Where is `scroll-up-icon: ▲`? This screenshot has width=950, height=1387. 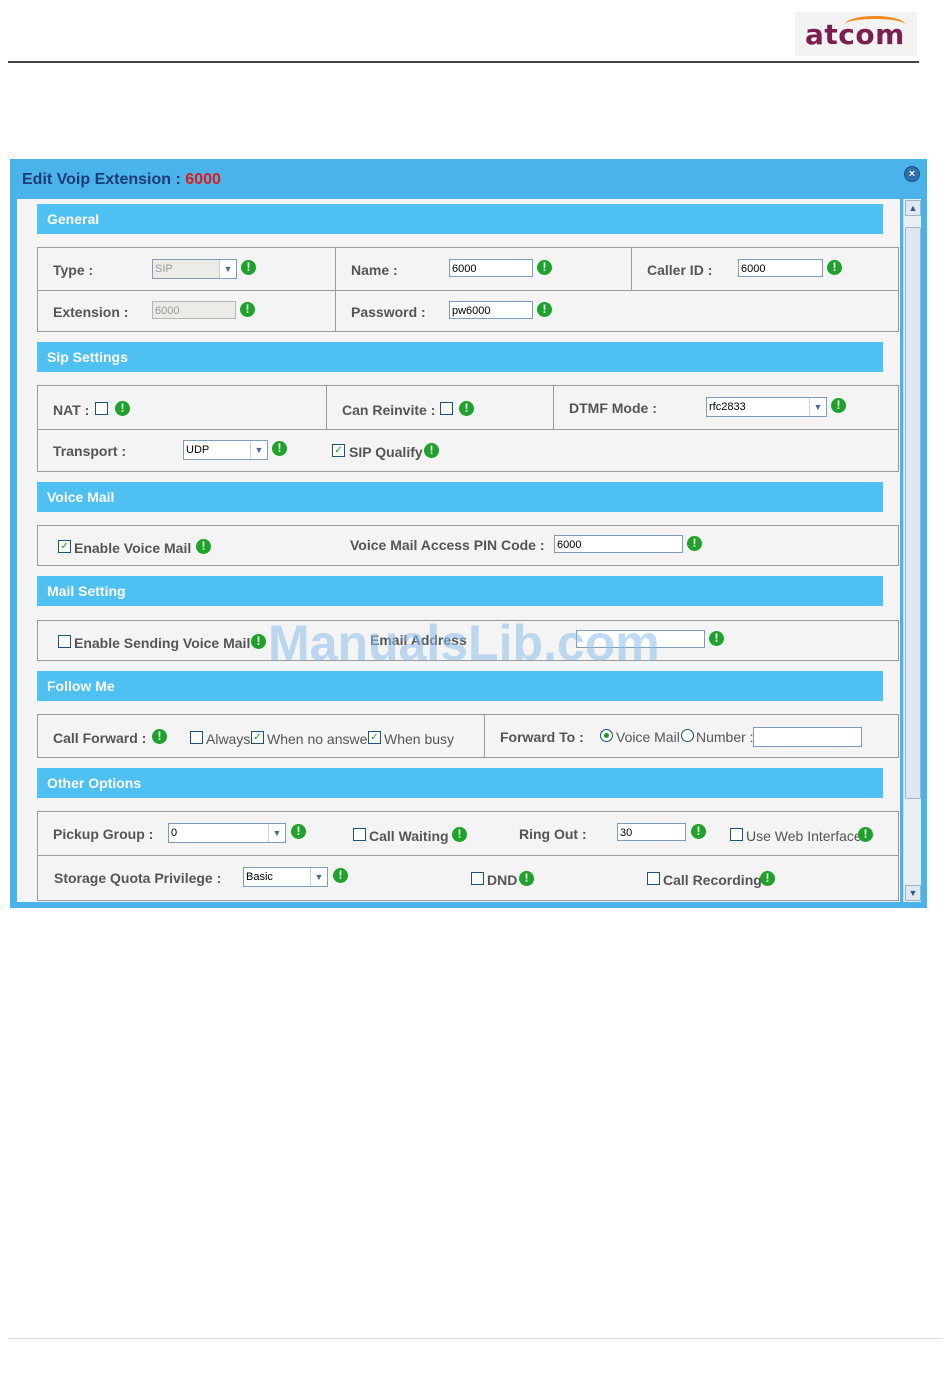 scroll-up-icon: ▲ is located at coordinates (913, 208).